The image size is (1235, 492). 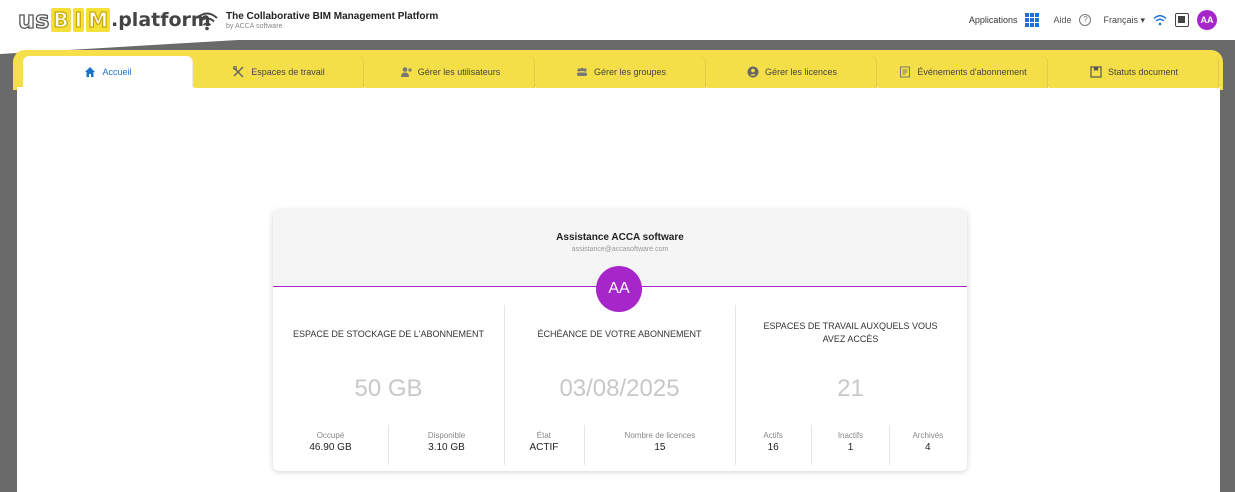 What do you see at coordinates (620, 249) in the screenshot?
I see `account-email: assistance@accasoftware.com` at bounding box center [620, 249].